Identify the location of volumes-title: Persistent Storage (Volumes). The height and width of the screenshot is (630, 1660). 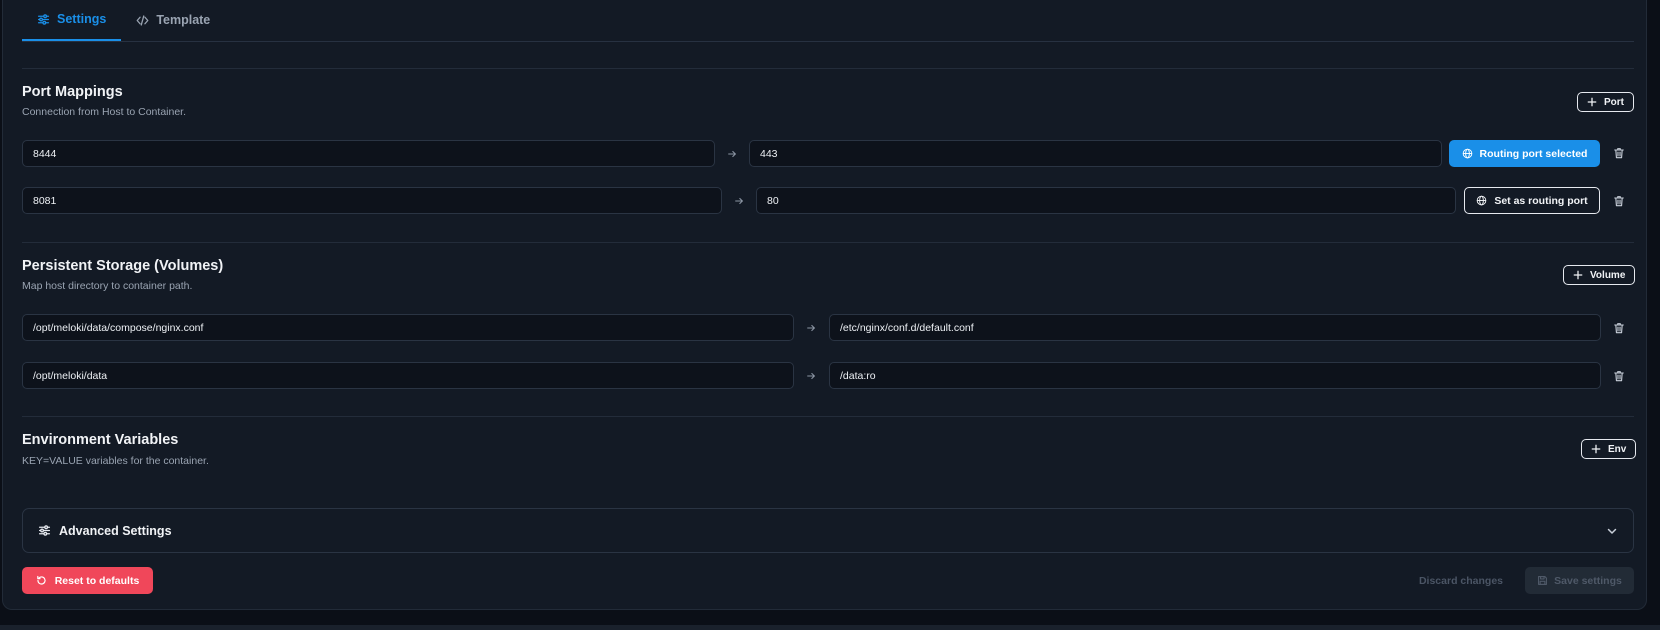
(123, 266).